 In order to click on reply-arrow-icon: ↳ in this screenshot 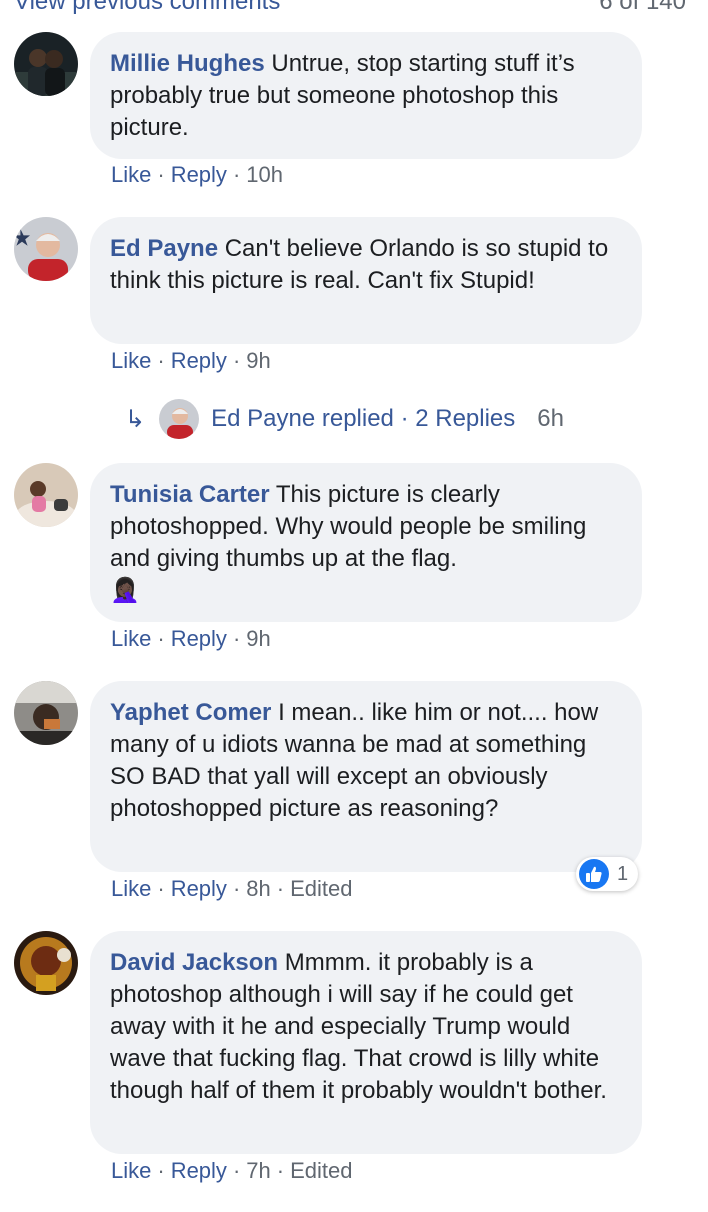, I will do `click(135, 419)`.